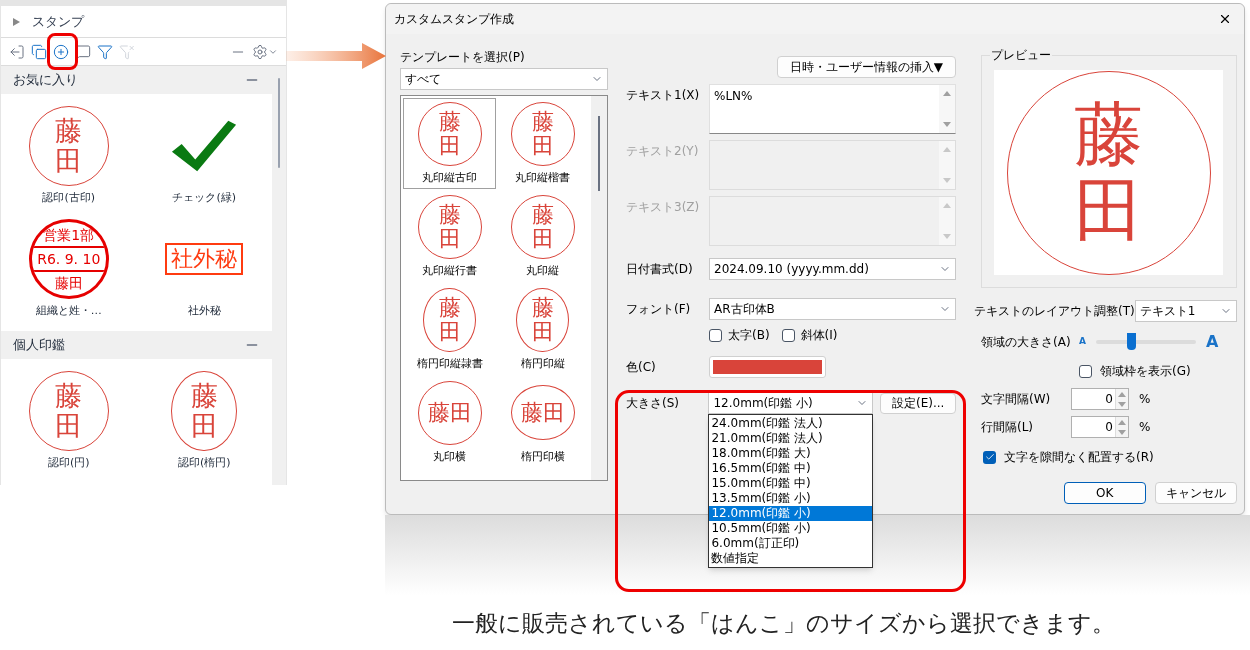  Describe the element at coordinates (663, 207) in the screenshot. I see `field-label: テキスト3(Z)` at that location.